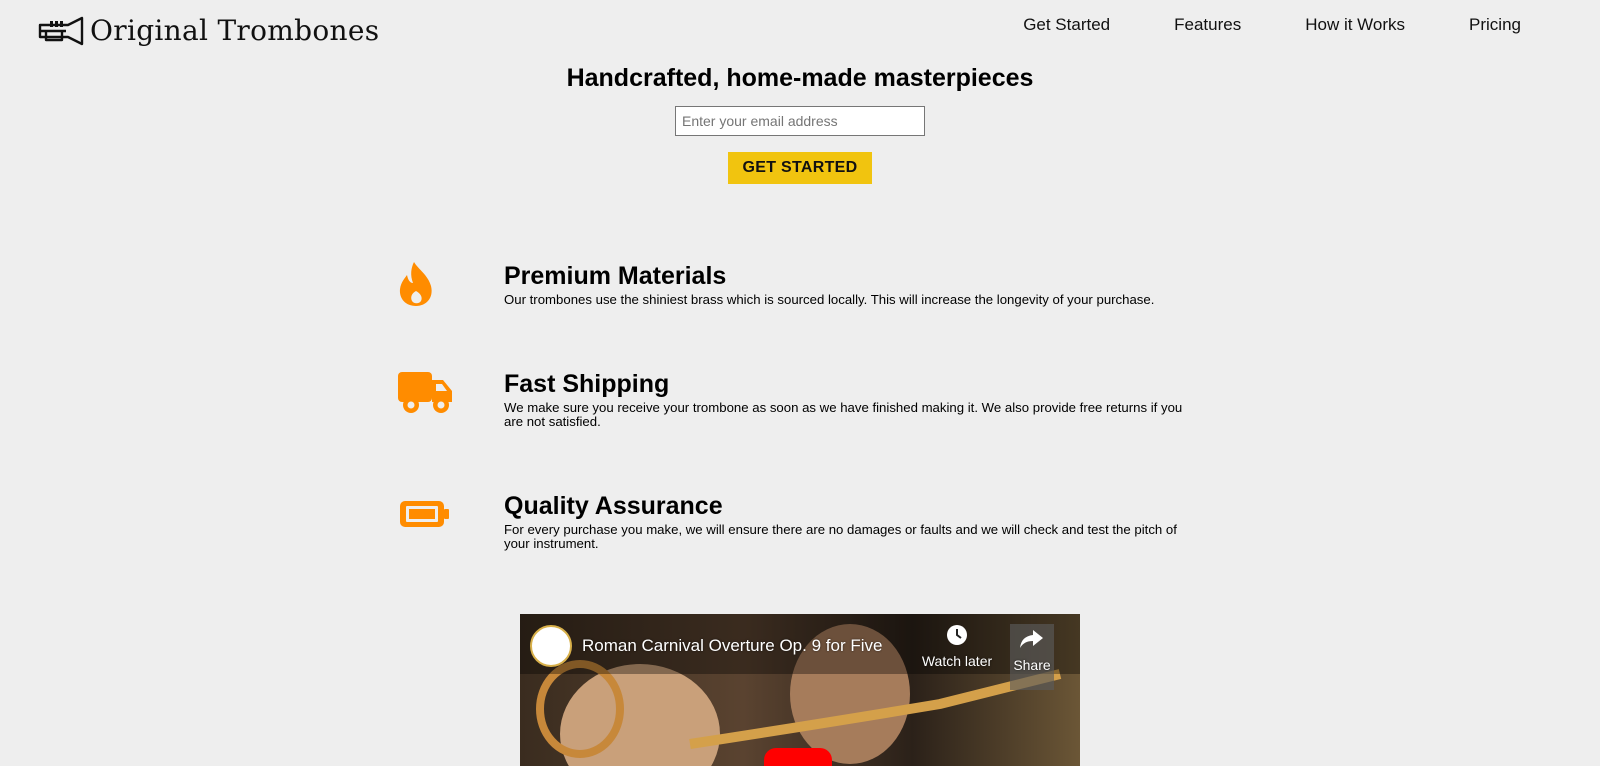 This screenshot has width=1600, height=766. What do you see at coordinates (800, 168) in the screenshot?
I see `get-started-button: GET STARTED` at bounding box center [800, 168].